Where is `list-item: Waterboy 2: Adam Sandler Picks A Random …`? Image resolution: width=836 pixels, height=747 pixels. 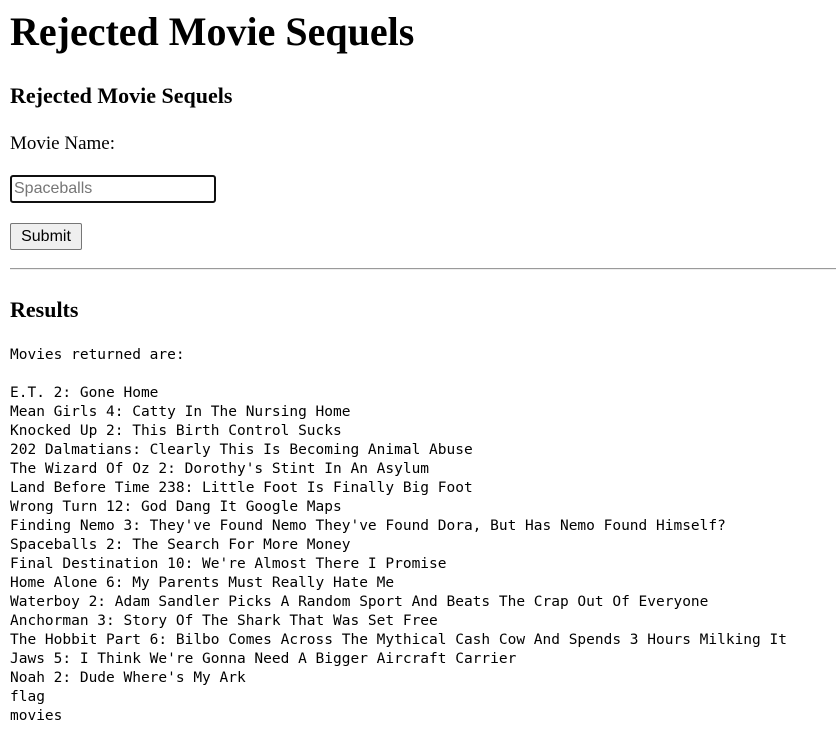
list-item: Waterboy 2: Adam Sandler Picks A Random … is located at coordinates (359, 602).